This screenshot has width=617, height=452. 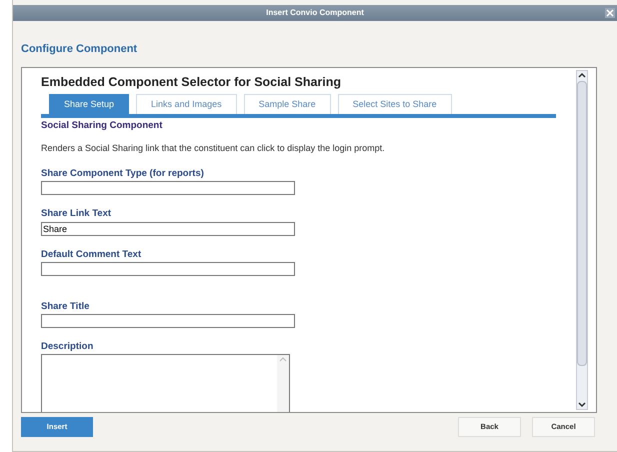 I want to click on scrollbar-thumb, so click(x=582, y=223).